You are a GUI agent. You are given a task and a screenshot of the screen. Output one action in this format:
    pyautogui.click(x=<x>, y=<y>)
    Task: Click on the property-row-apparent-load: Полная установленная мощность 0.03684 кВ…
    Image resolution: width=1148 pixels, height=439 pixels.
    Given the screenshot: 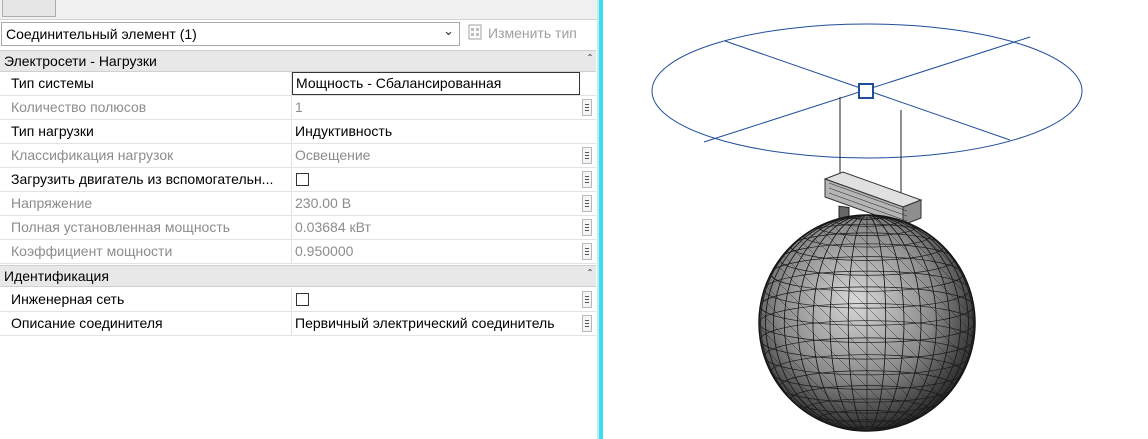 What is the action you would take?
    pyautogui.click(x=298, y=228)
    